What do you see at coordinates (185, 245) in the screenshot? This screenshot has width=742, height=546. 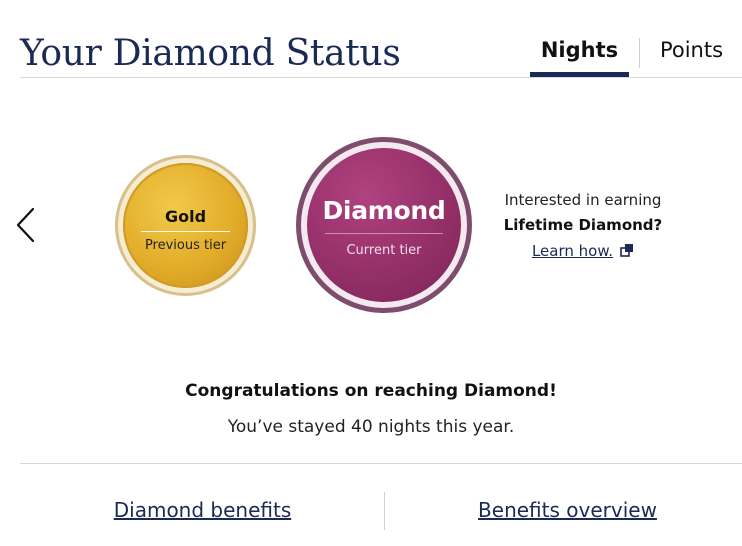 I see `previous-tier-caption: Previous tier` at bounding box center [185, 245].